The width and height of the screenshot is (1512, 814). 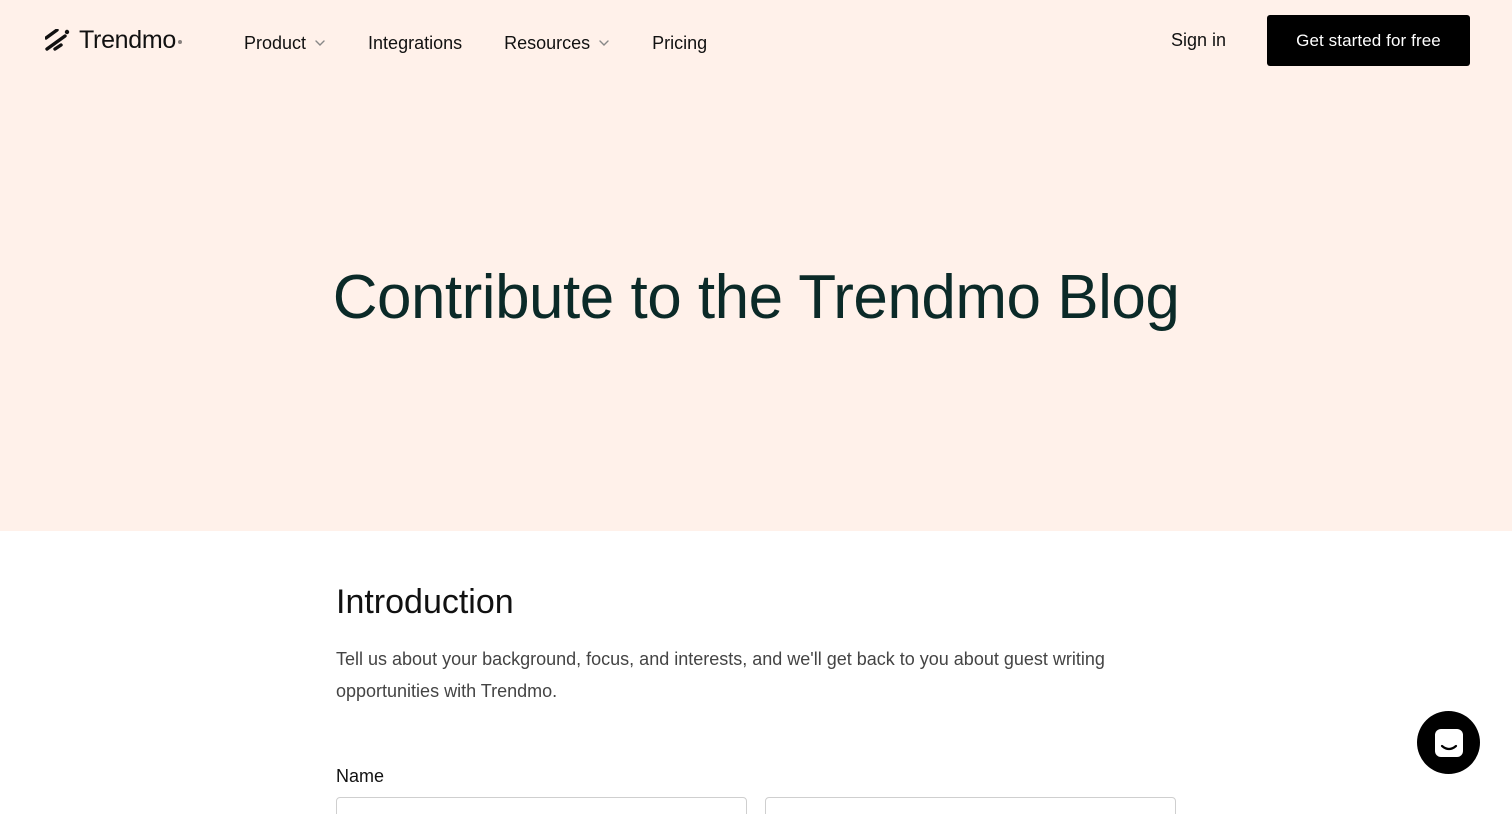 What do you see at coordinates (425, 602) in the screenshot?
I see `section-title: Introduction` at bounding box center [425, 602].